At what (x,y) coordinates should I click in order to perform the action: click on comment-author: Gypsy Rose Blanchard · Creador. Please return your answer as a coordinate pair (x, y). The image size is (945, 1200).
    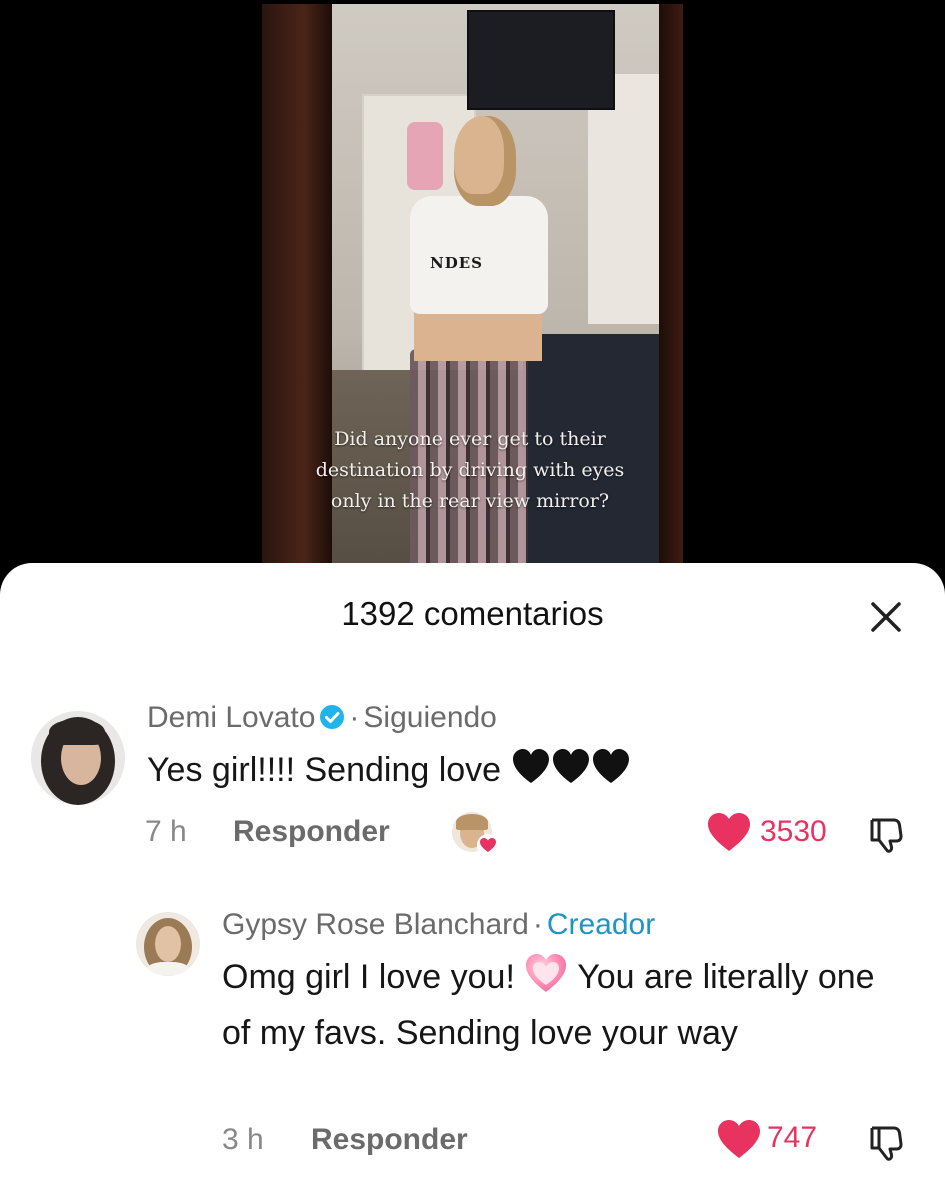
    Looking at the image, I should click on (438, 925).